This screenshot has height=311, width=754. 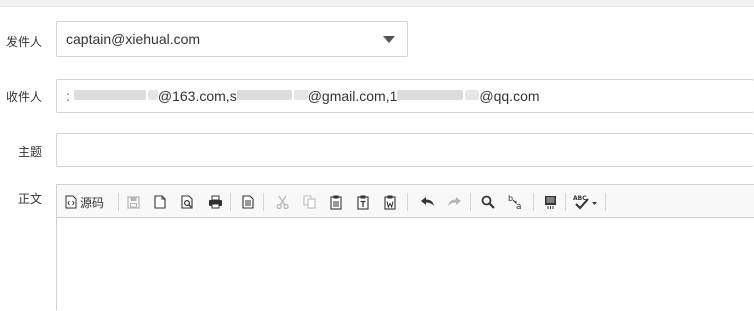 I want to click on svg-text: b, so click(x=510, y=198).